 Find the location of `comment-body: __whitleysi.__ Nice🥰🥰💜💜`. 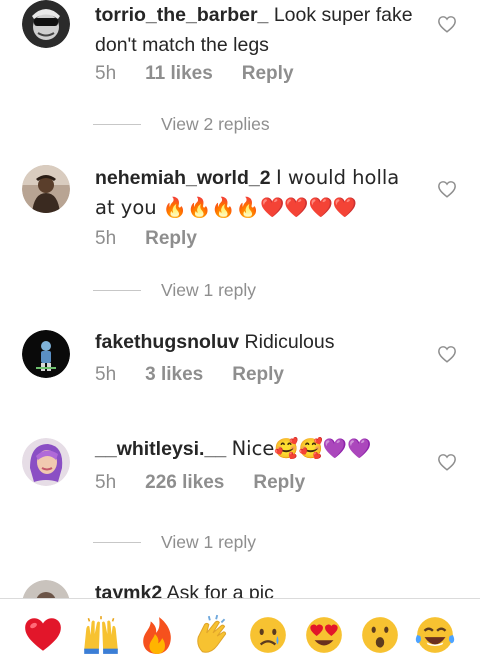

comment-body: __whitleysi.__ Nice🥰🥰💜💜 is located at coordinates (260, 449).